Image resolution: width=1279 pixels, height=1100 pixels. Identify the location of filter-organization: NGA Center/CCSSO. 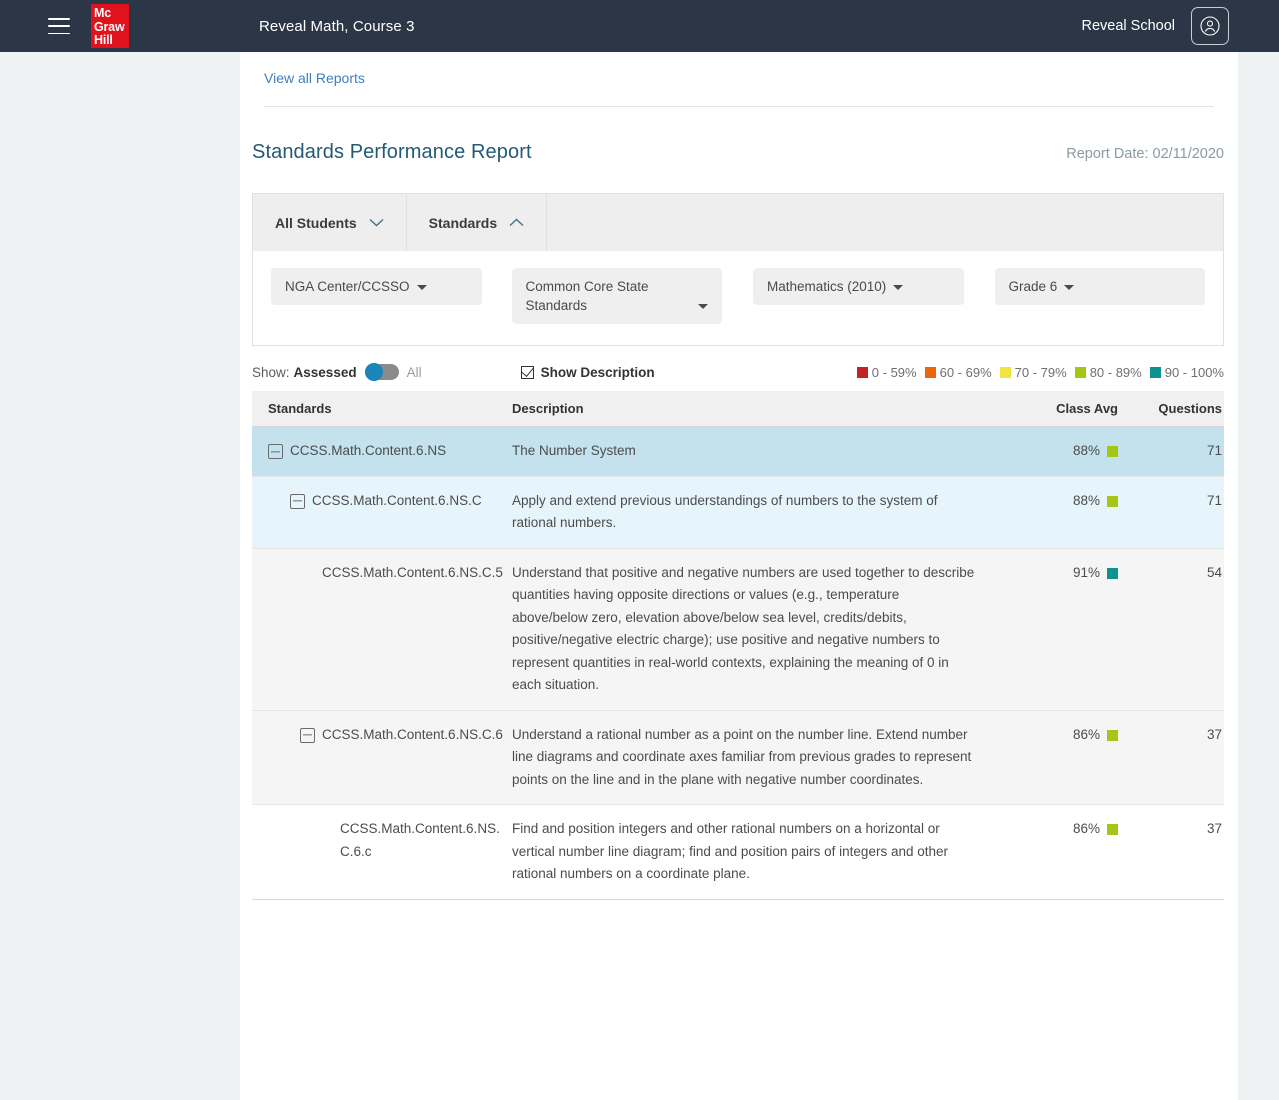
(376, 286).